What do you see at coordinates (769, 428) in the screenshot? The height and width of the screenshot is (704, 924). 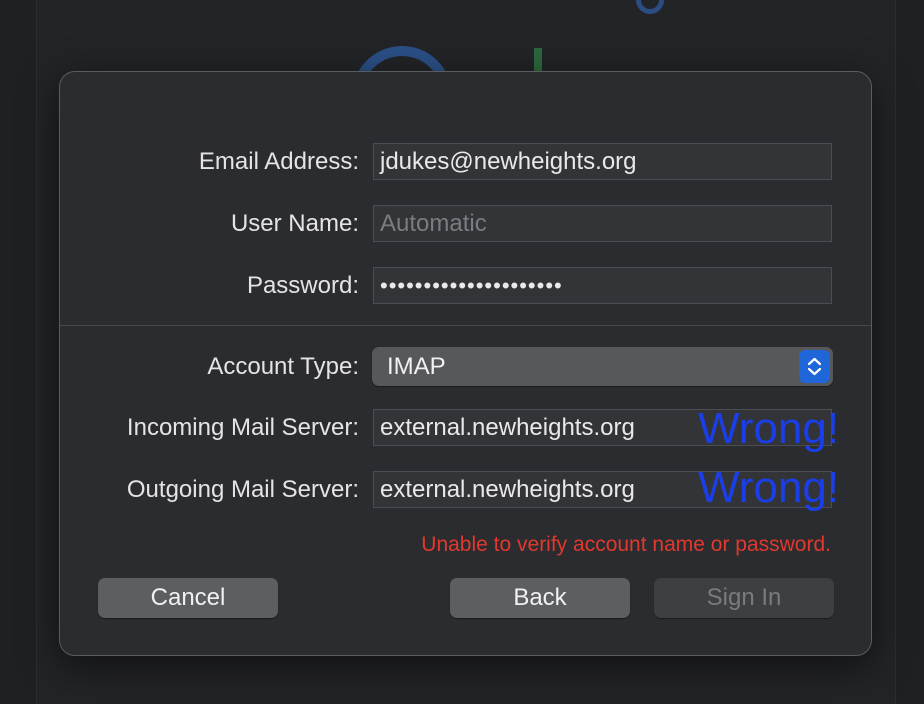 I see `incoming-wrong-annotation: Wrong!` at bounding box center [769, 428].